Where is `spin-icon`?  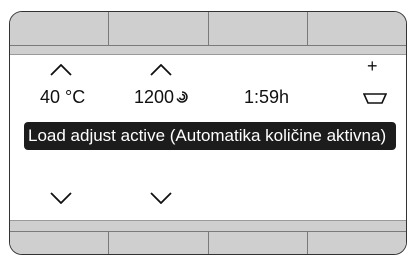
spin-icon is located at coordinates (182, 98).